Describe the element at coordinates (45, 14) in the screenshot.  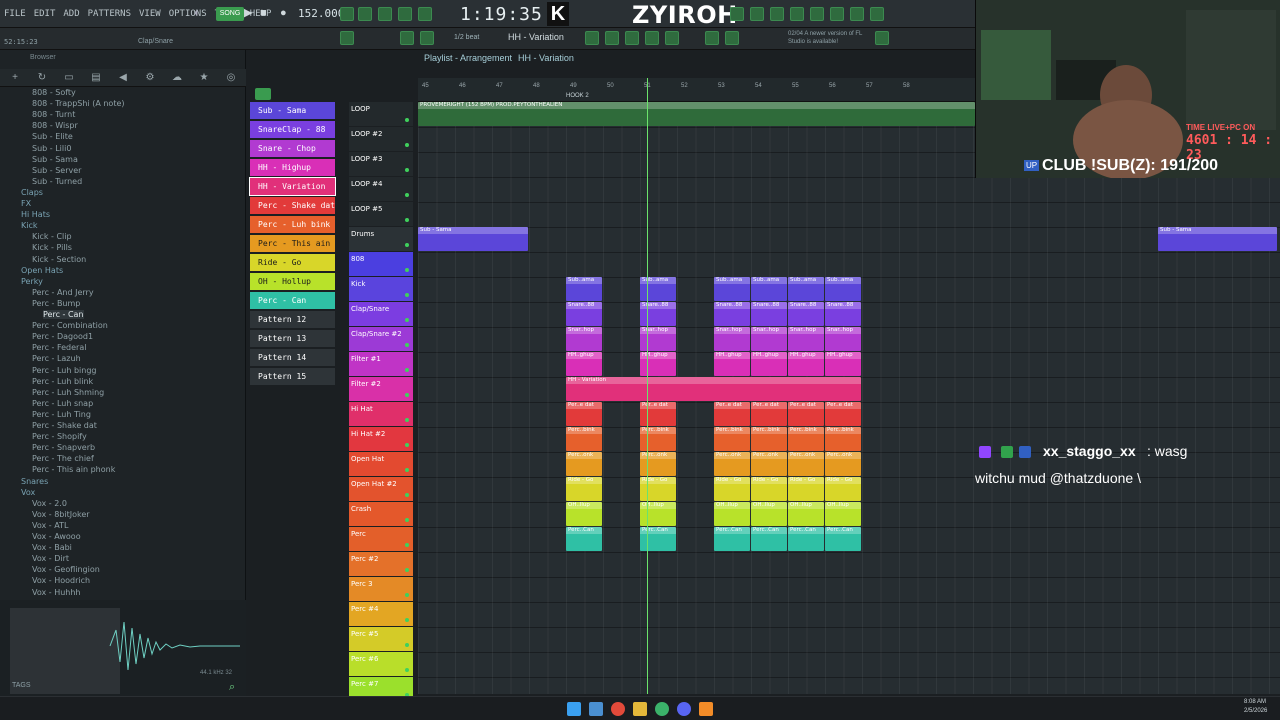
I see `menu-edit: EDIT` at that location.